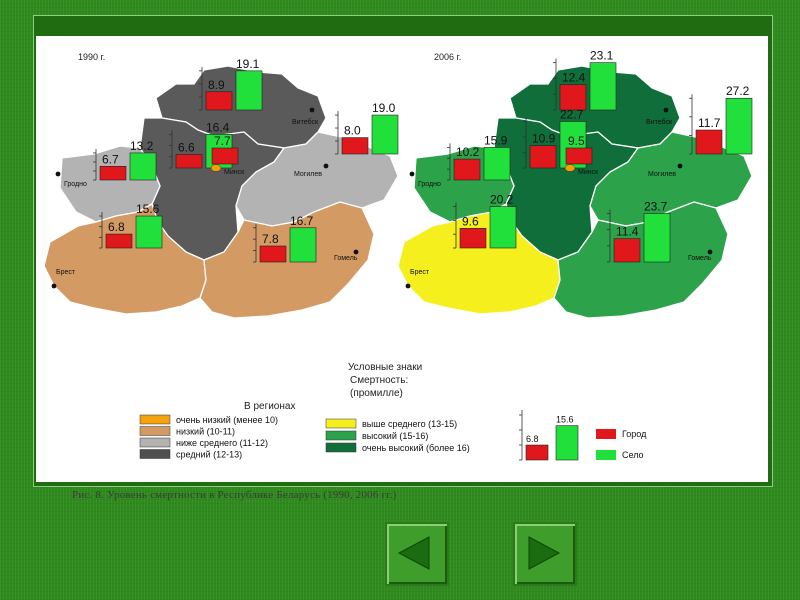  What do you see at coordinates (148, 209) in the screenshot?
I see `value-selo-brest: 15.6` at bounding box center [148, 209].